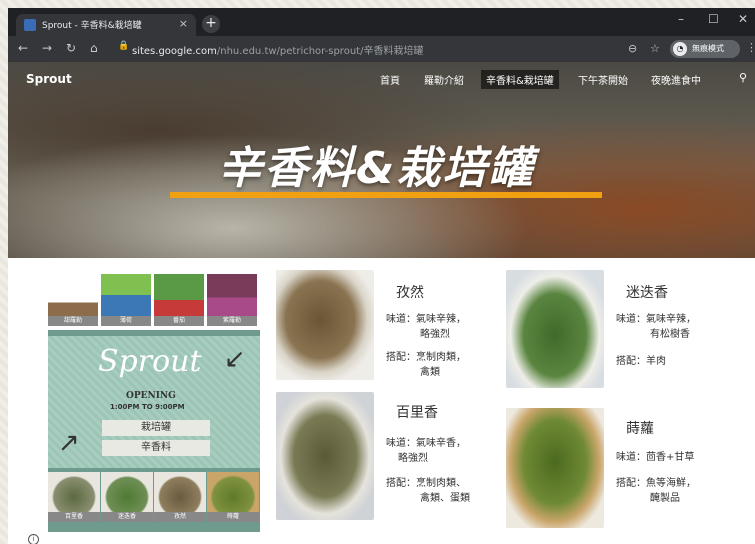 This screenshot has width=755, height=544. What do you see at coordinates (151, 396) in the screenshot?
I see `opening-label: OPENING` at bounding box center [151, 396].